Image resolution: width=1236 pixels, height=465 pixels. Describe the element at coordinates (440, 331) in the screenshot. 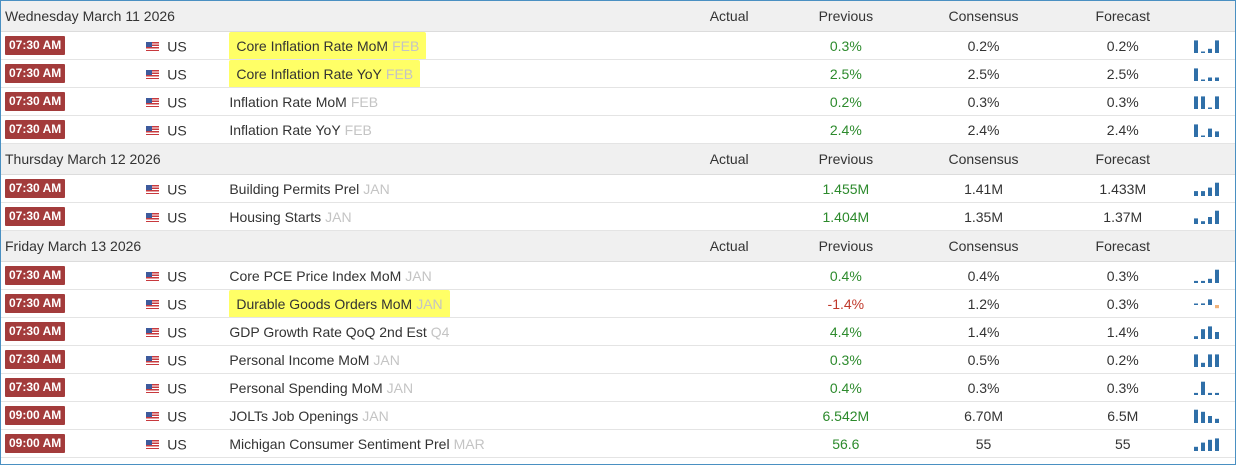

I see `reference-period: Q4` at that location.